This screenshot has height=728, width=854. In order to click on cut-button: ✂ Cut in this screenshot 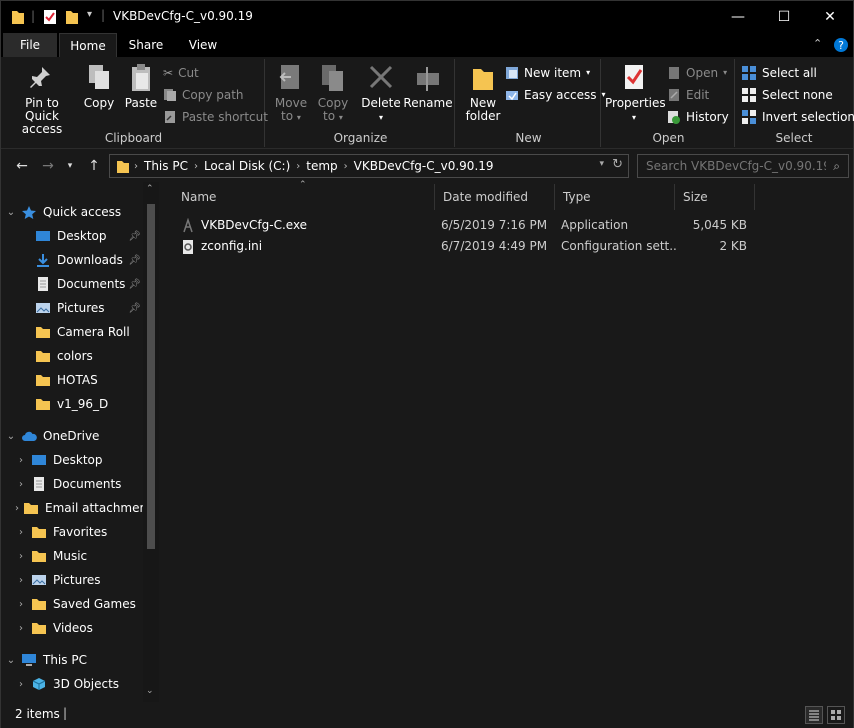, I will do `click(181, 73)`.